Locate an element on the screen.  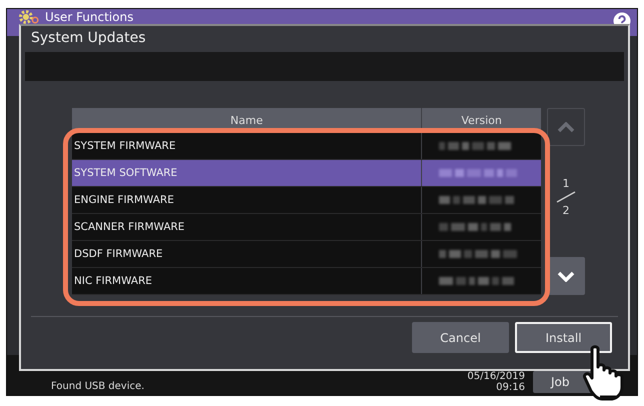
status-message: Found USB device. is located at coordinates (98, 386).